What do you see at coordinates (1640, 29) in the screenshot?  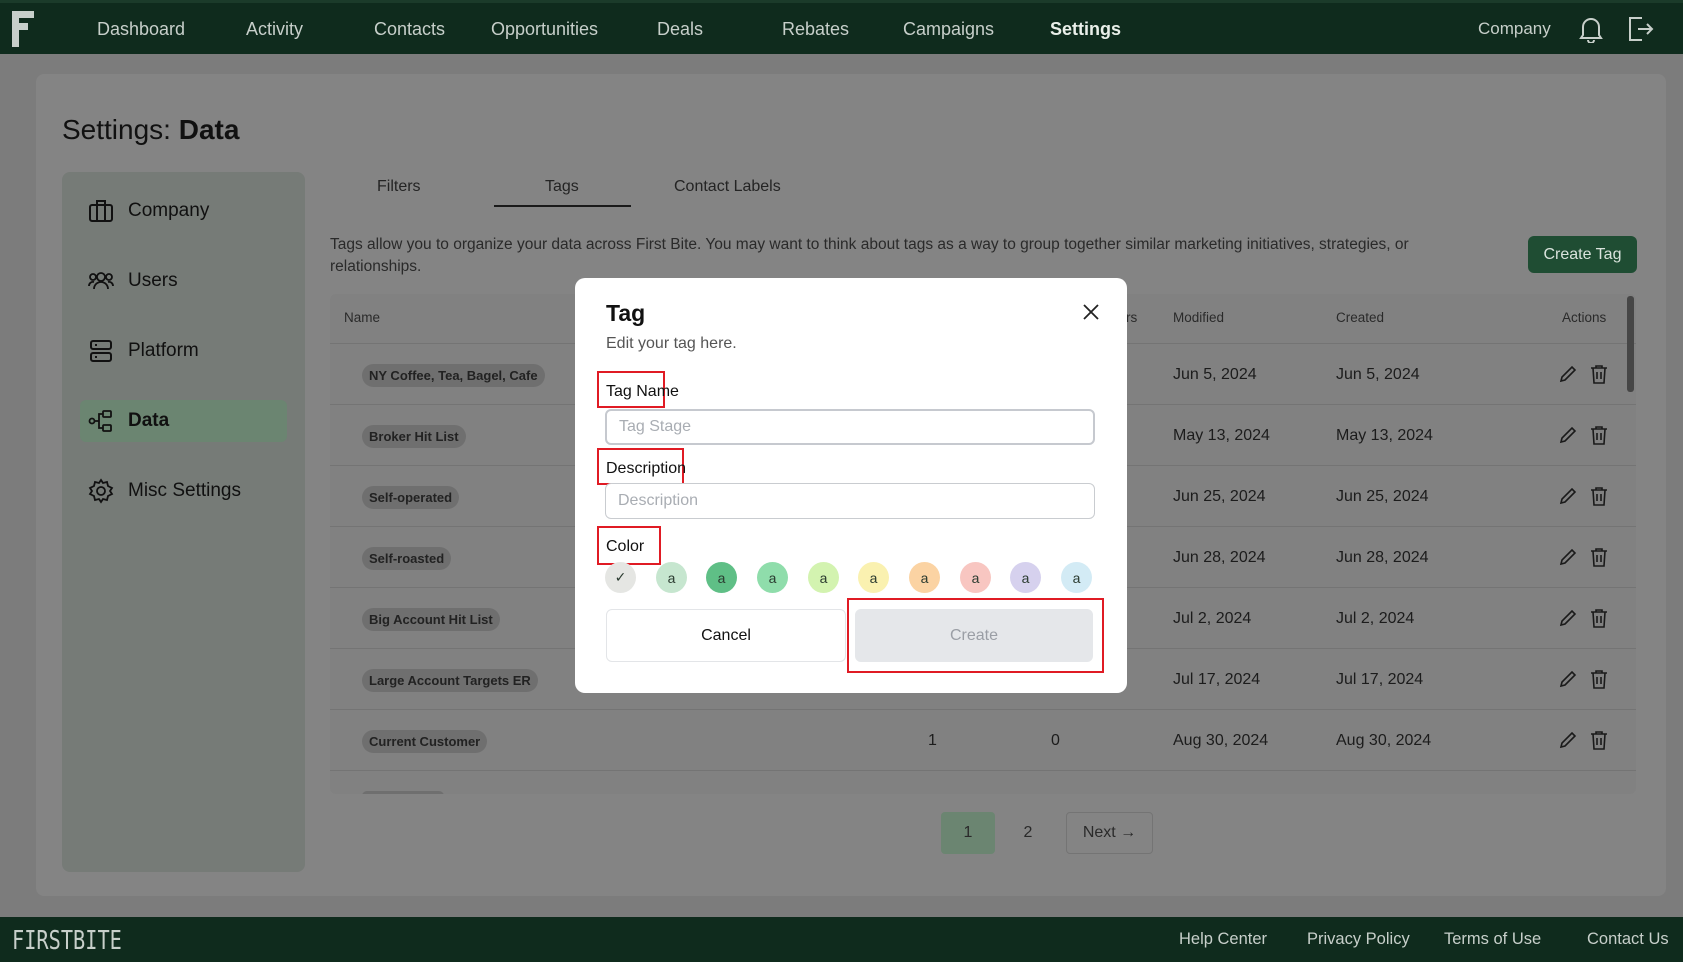 I see `logout-icon` at bounding box center [1640, 29].